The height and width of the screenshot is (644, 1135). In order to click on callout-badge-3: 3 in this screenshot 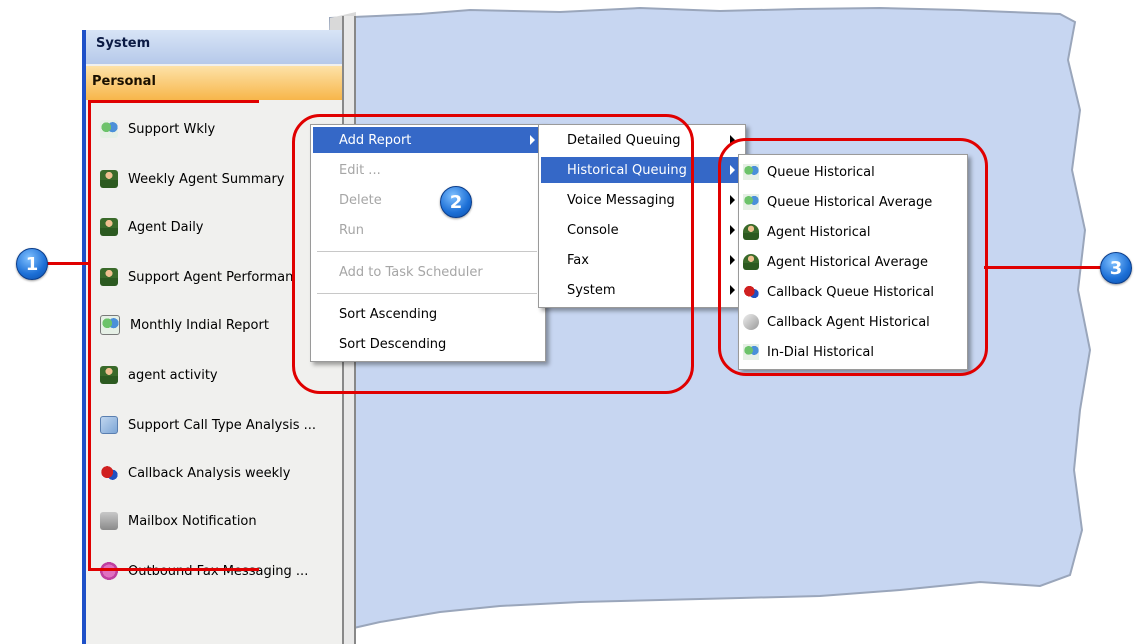, I will do `click(1116, 268)`.